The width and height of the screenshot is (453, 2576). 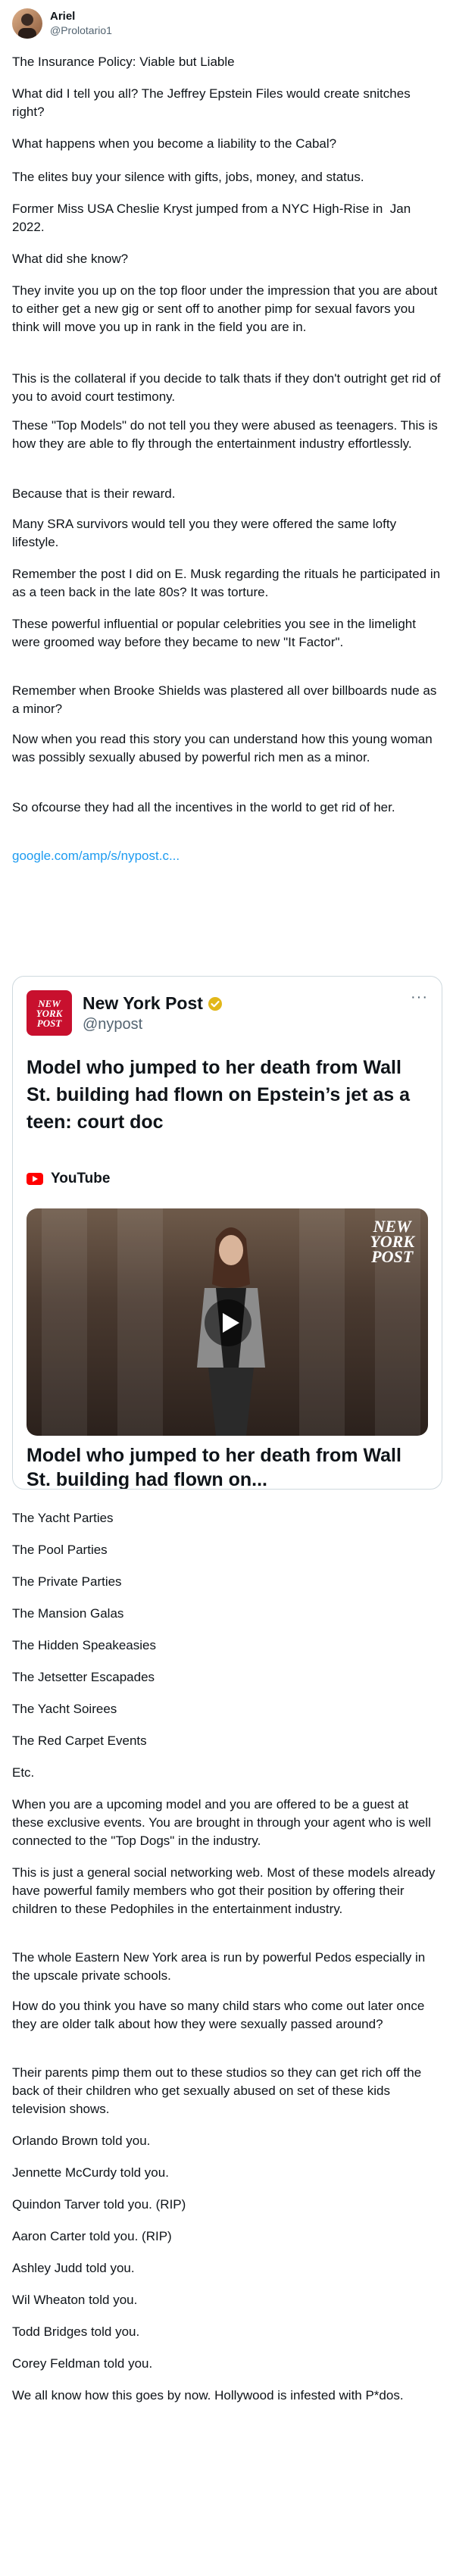 I want to click on post-text-line: Wil Wheaton told you., so click(x=75, y=2300).